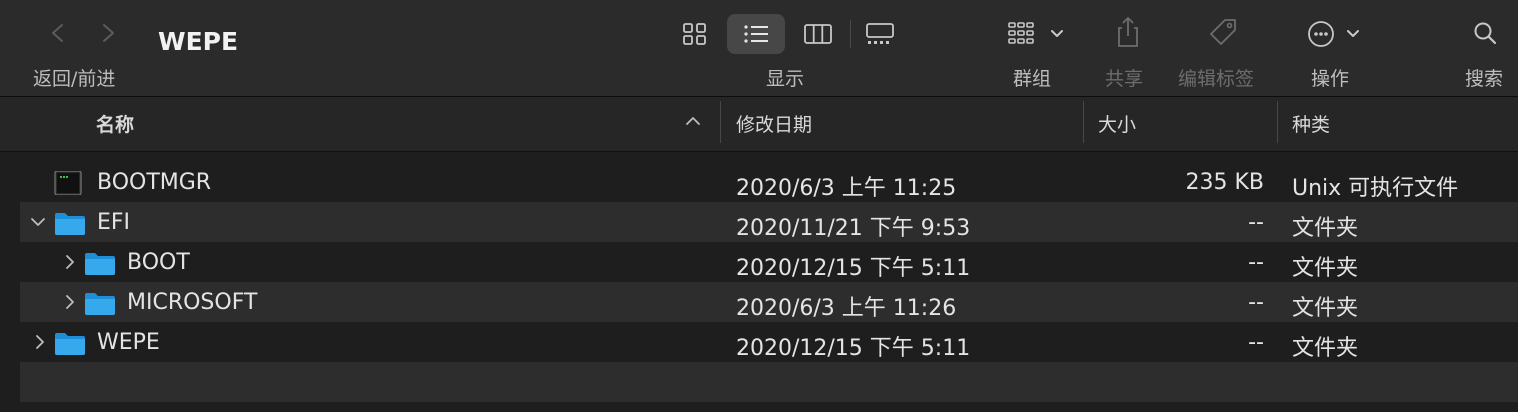 The image size is (1518, 412). I want to click on empty-row, so click(769, 382).